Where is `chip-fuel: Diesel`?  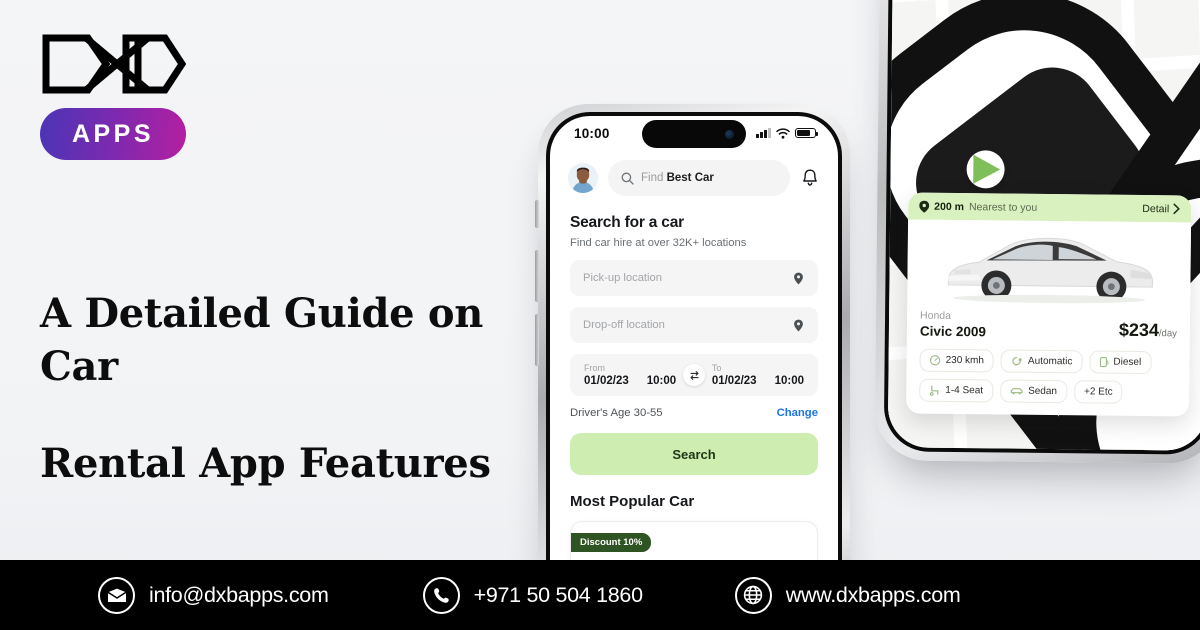
chip-fuel: Diesel is located at coordinates (1120, 362).